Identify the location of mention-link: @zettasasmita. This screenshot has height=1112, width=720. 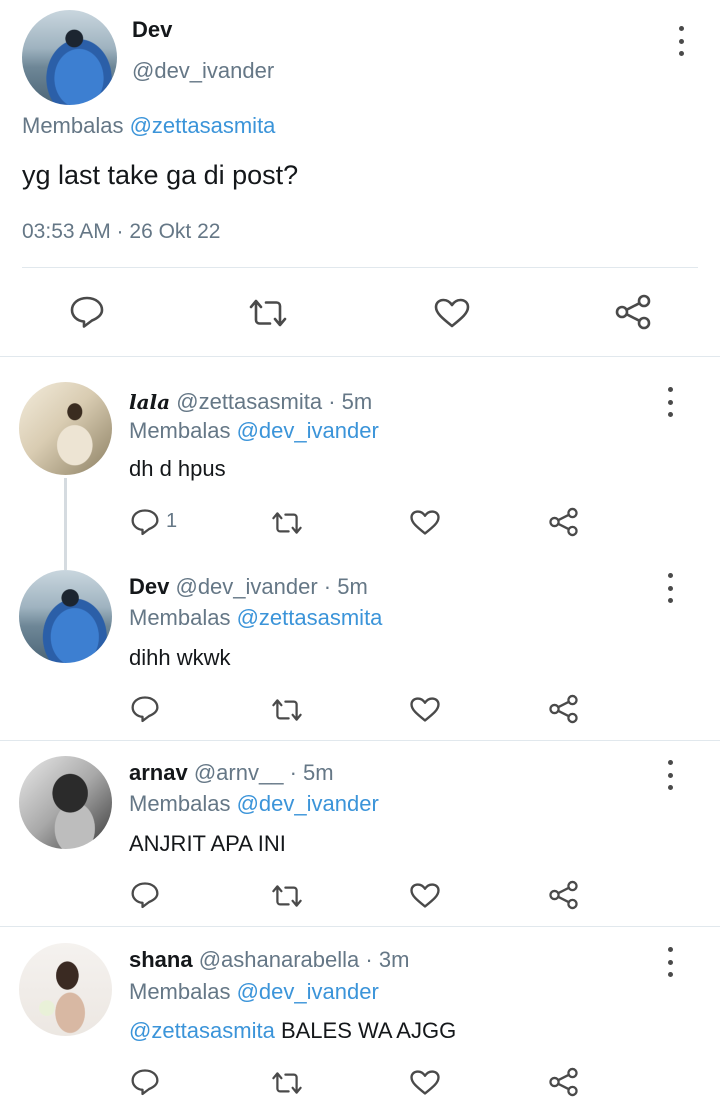
(202, 1030).